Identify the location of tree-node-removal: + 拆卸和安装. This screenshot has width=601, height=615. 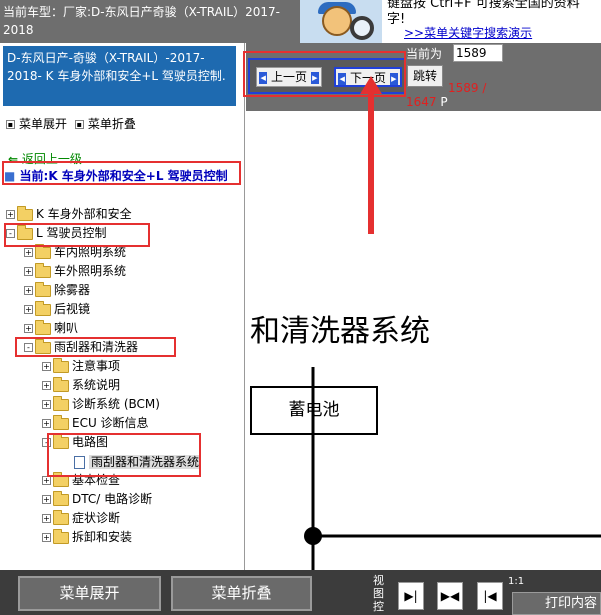
(87, 537).